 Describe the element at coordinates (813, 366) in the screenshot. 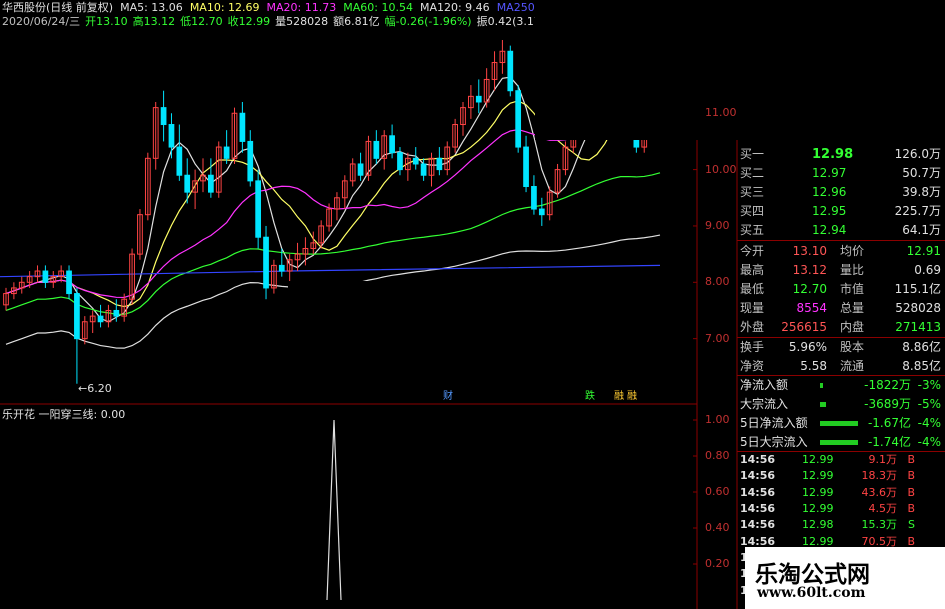

I see `share-value: 5.58` at that location.